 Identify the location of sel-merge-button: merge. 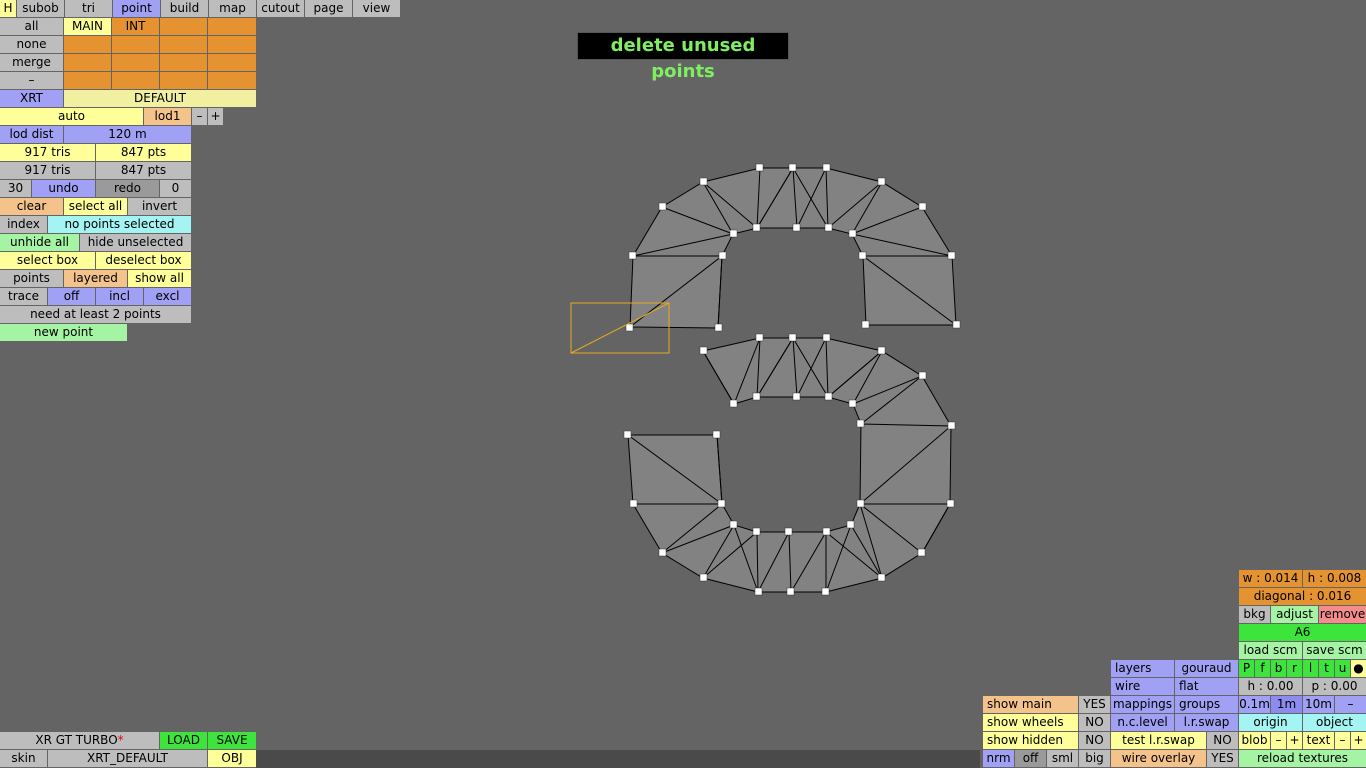
(31, 62).